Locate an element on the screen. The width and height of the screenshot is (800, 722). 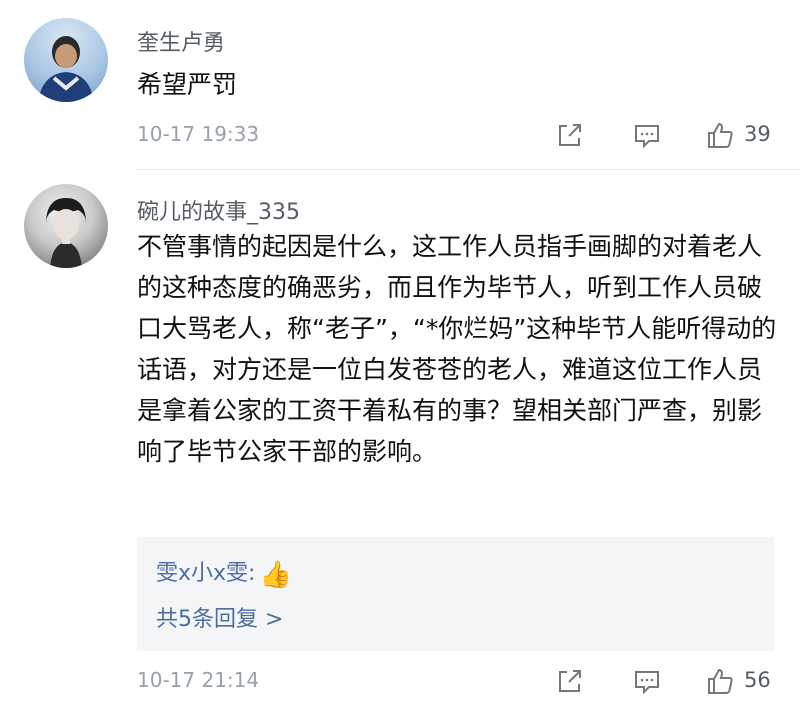
thumbs-up-emoji: 👍 is located at coordinates (275, 575).